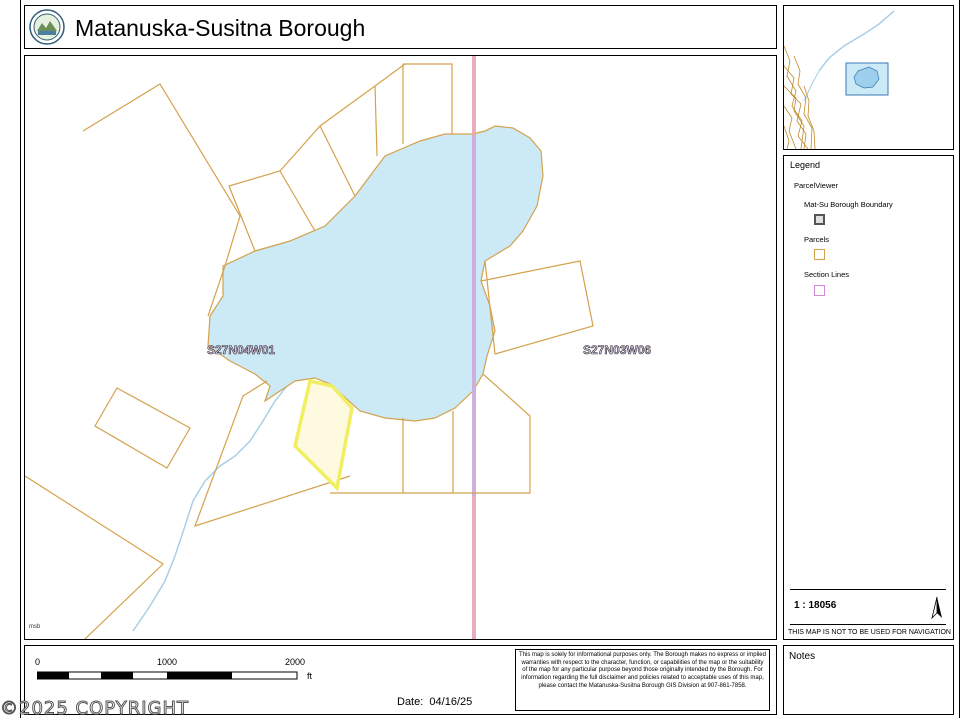 The width and height of the screenshot is (960, 720). I want to click on overview-map, so click(868, 77).